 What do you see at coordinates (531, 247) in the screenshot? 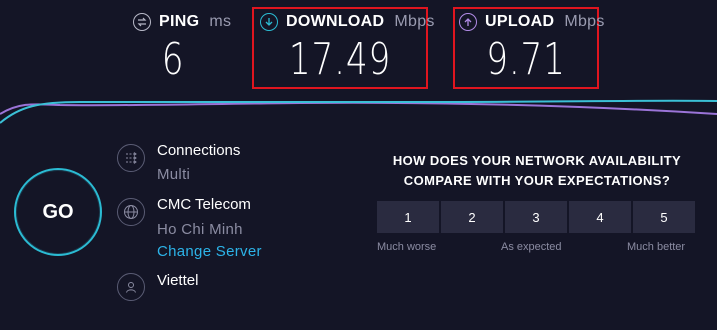
I see `rating-mid-label: As expected` at bounding box center [531, 247].